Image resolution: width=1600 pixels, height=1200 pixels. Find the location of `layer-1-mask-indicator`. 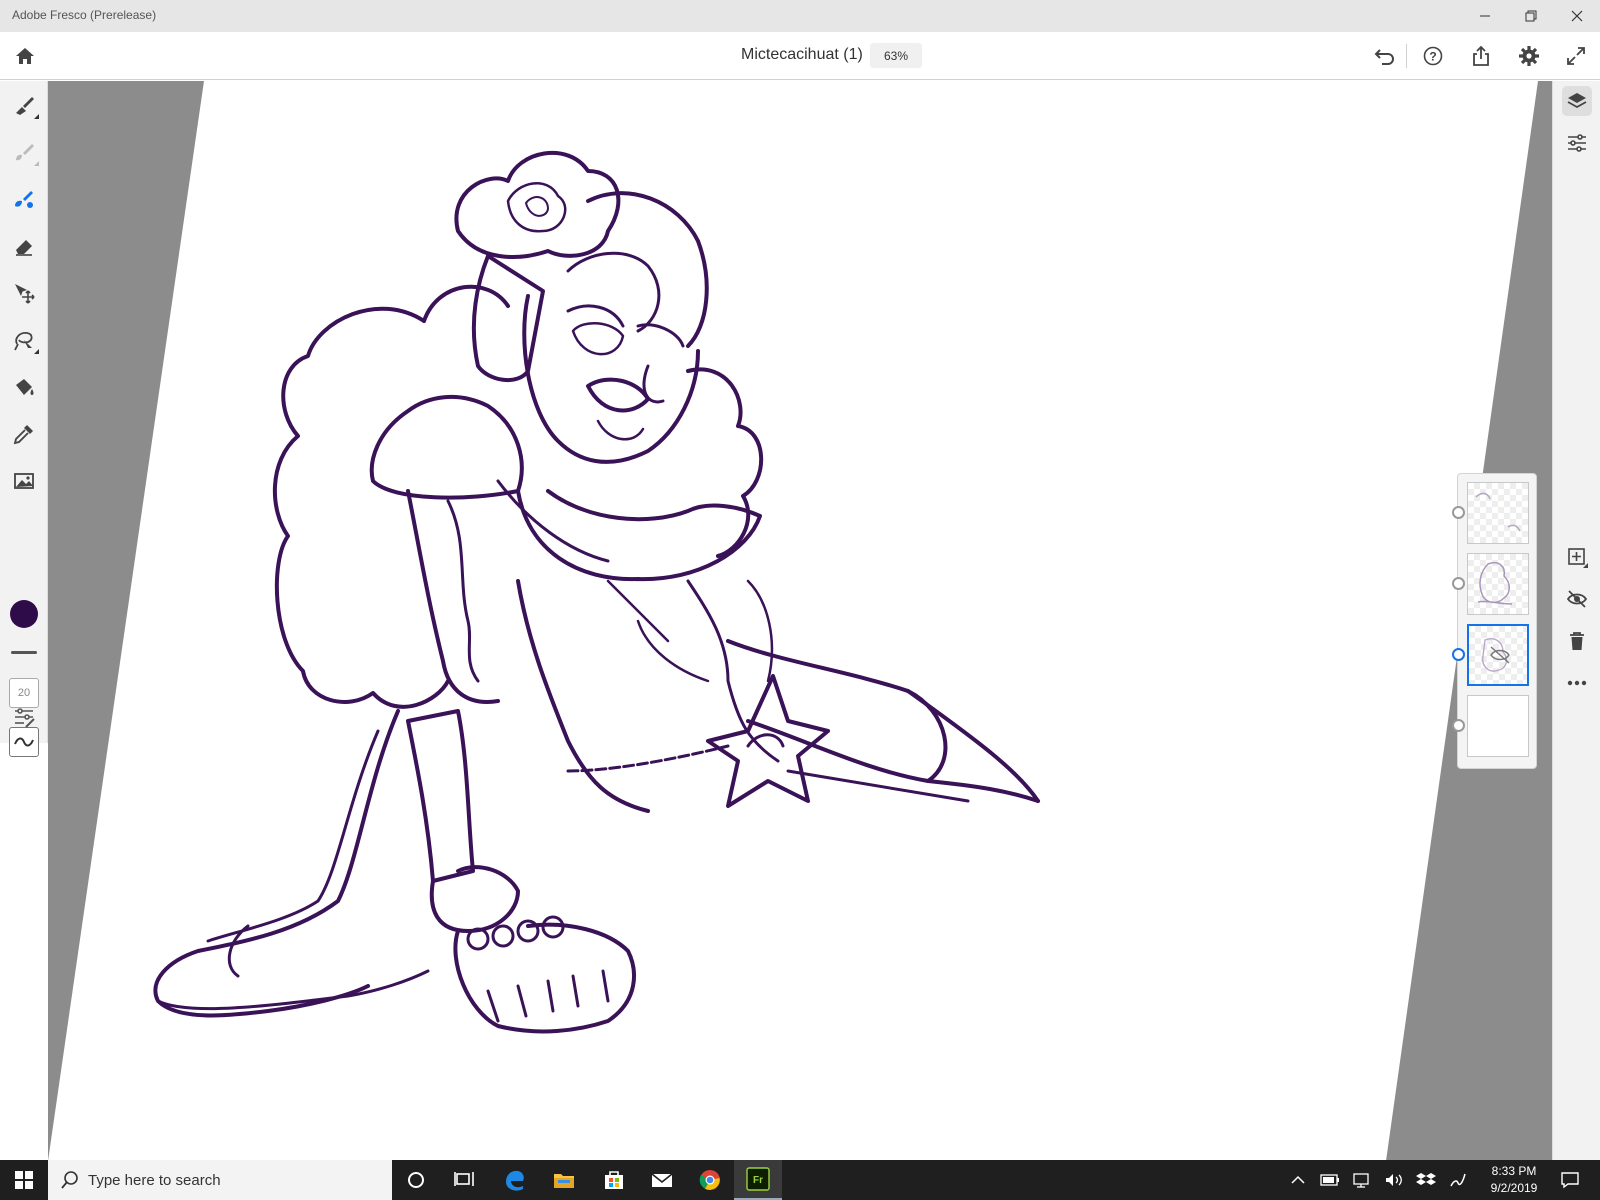

layer-1-mask-indicator is located at coordinates (1458, 512).